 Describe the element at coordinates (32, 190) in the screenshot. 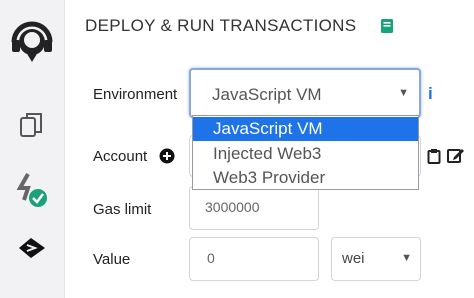

I see `compile-check-icon` at that location.